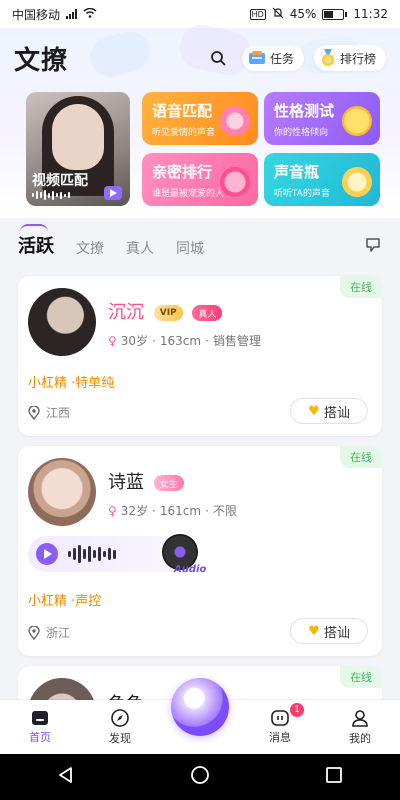  I want to click on nav-label: 首页, so click(40, 737).